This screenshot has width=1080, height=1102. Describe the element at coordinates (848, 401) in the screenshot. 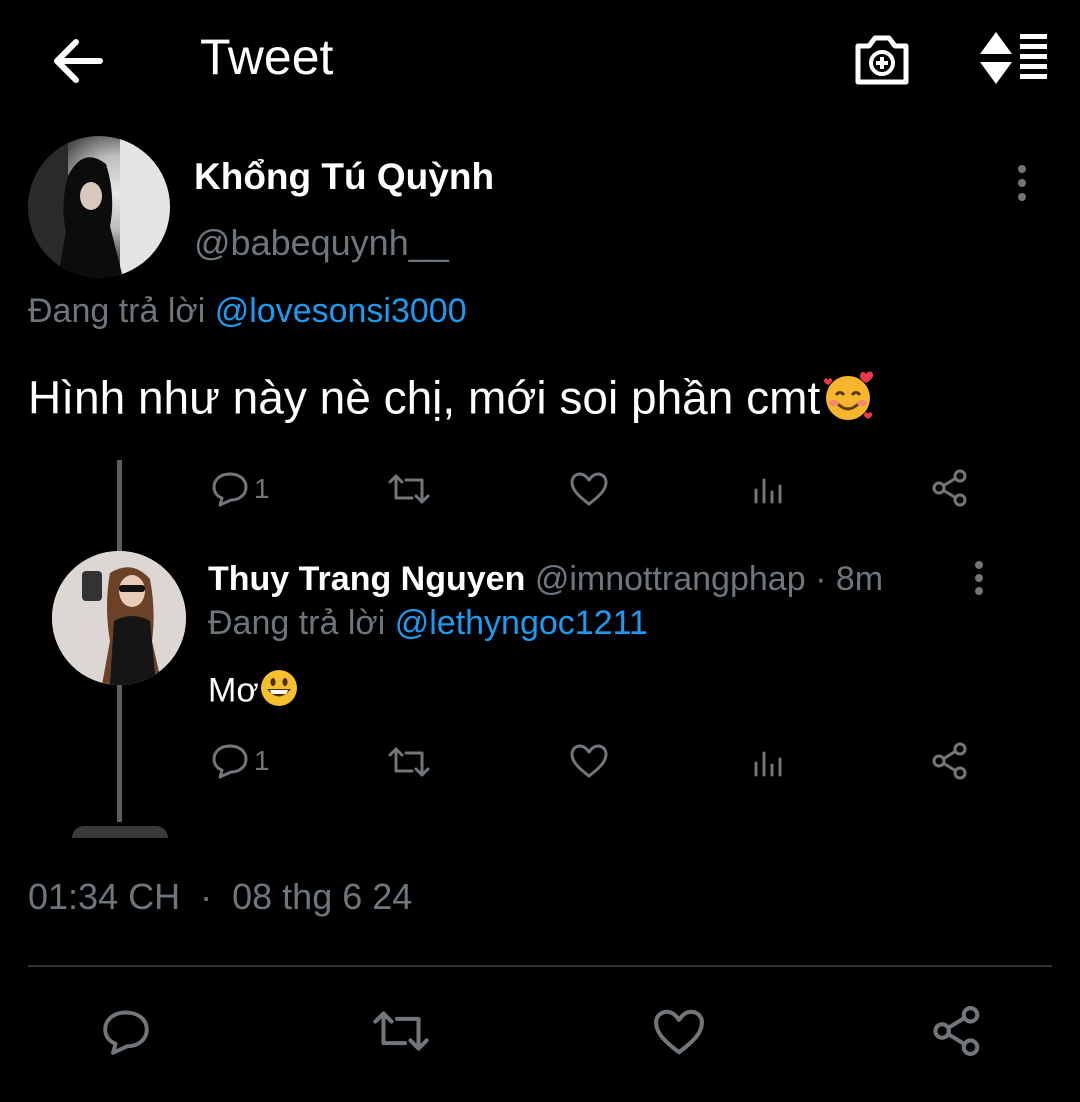

I see `smiling-face-with-hearts-icon` at that location.